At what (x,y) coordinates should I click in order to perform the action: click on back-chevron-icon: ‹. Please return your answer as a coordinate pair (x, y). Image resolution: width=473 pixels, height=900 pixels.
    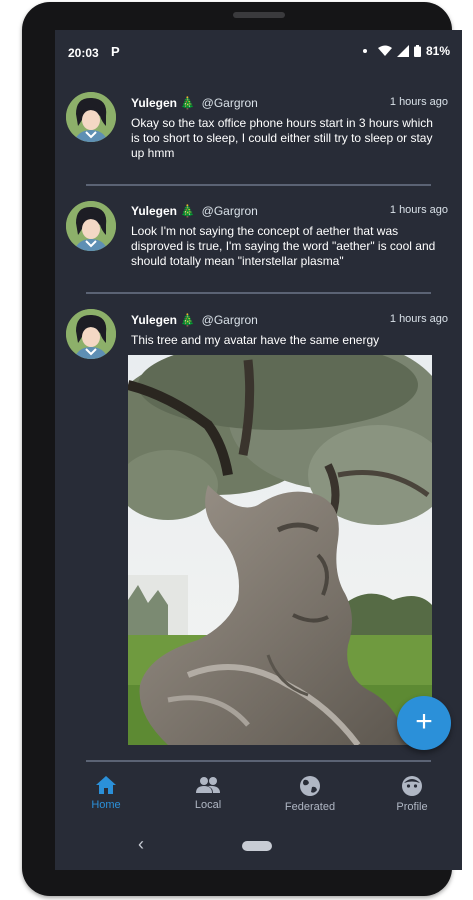
    Looking at the image, I should click on (141, 844).